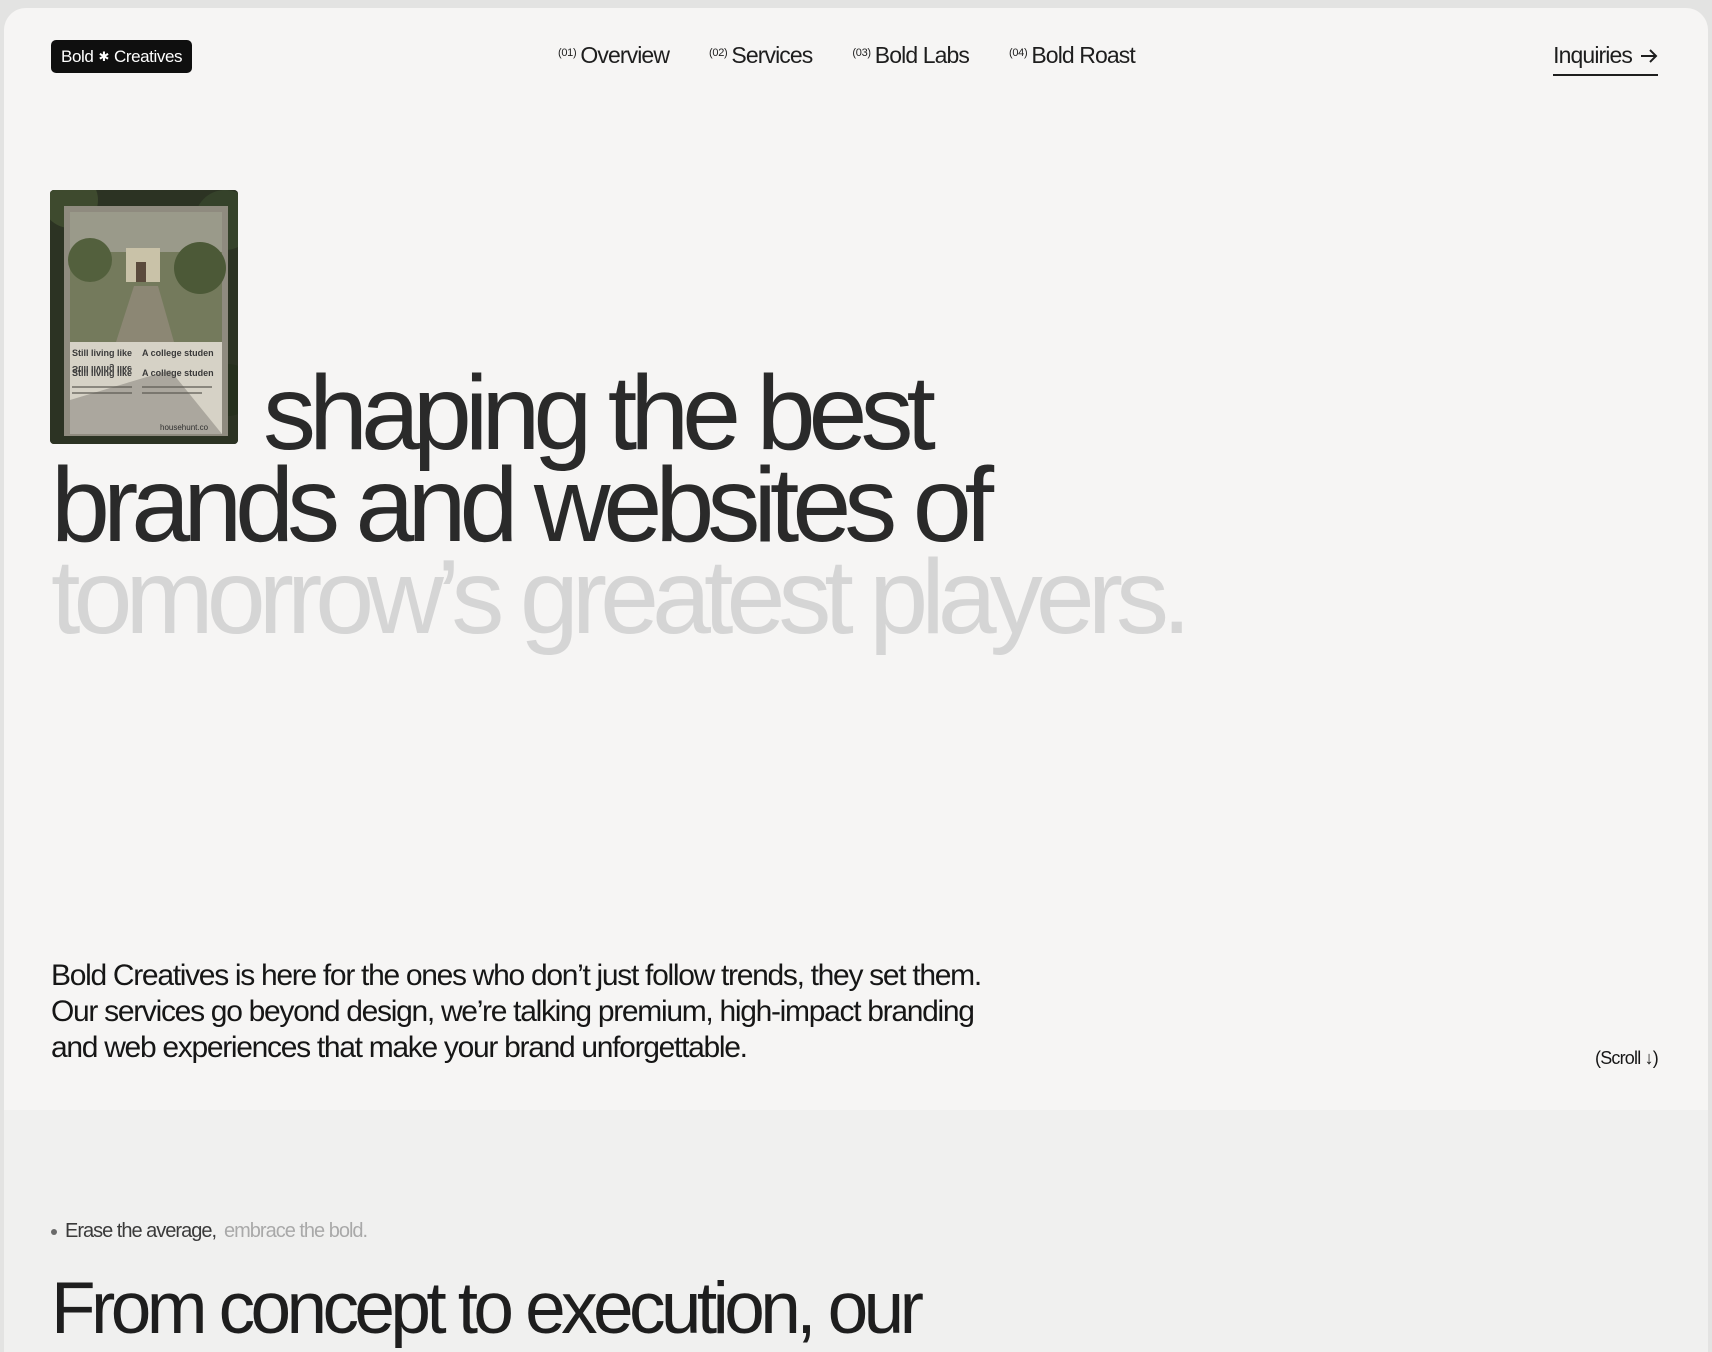 The height and width of the screenshot is (1352, 1712). I want to click on inquiries-link: Inquiries, so click(1605, 59).